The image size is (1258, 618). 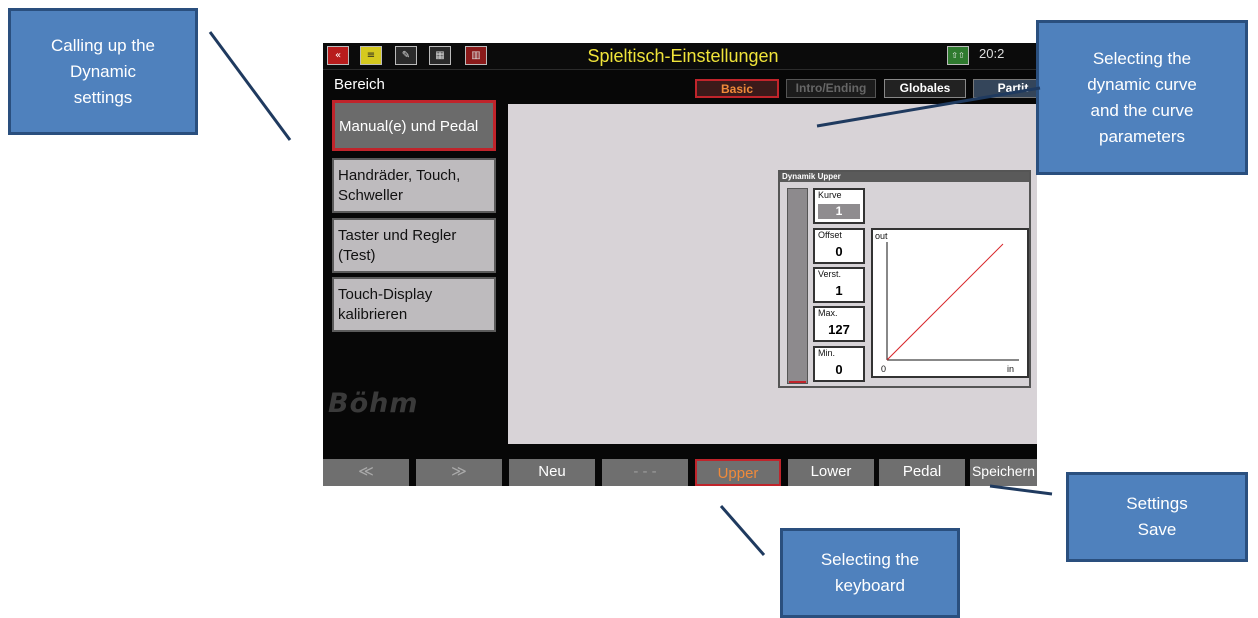 What do you see at coordinates (830, 195) in the screenshot?
I see `curve-label: Kurve` at bounding box center [830, 195].